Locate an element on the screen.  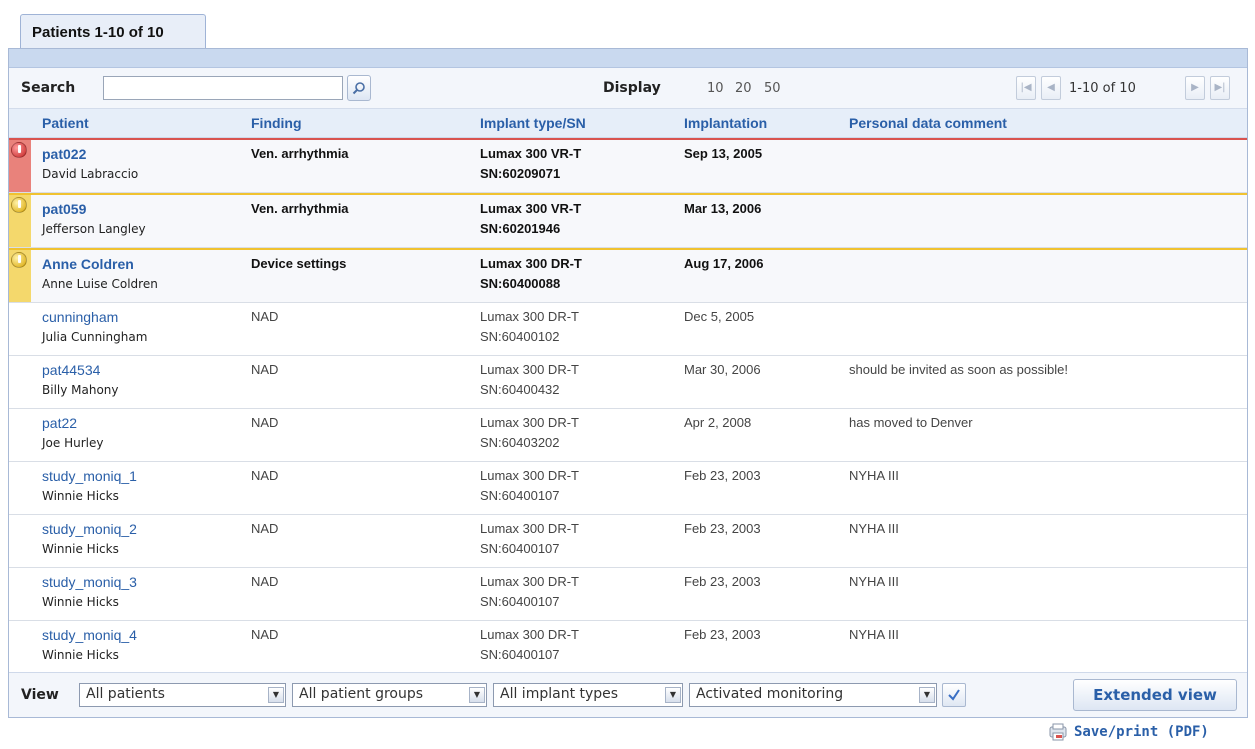
last-page-button: ▶| is located at coordinates (1220, 88).